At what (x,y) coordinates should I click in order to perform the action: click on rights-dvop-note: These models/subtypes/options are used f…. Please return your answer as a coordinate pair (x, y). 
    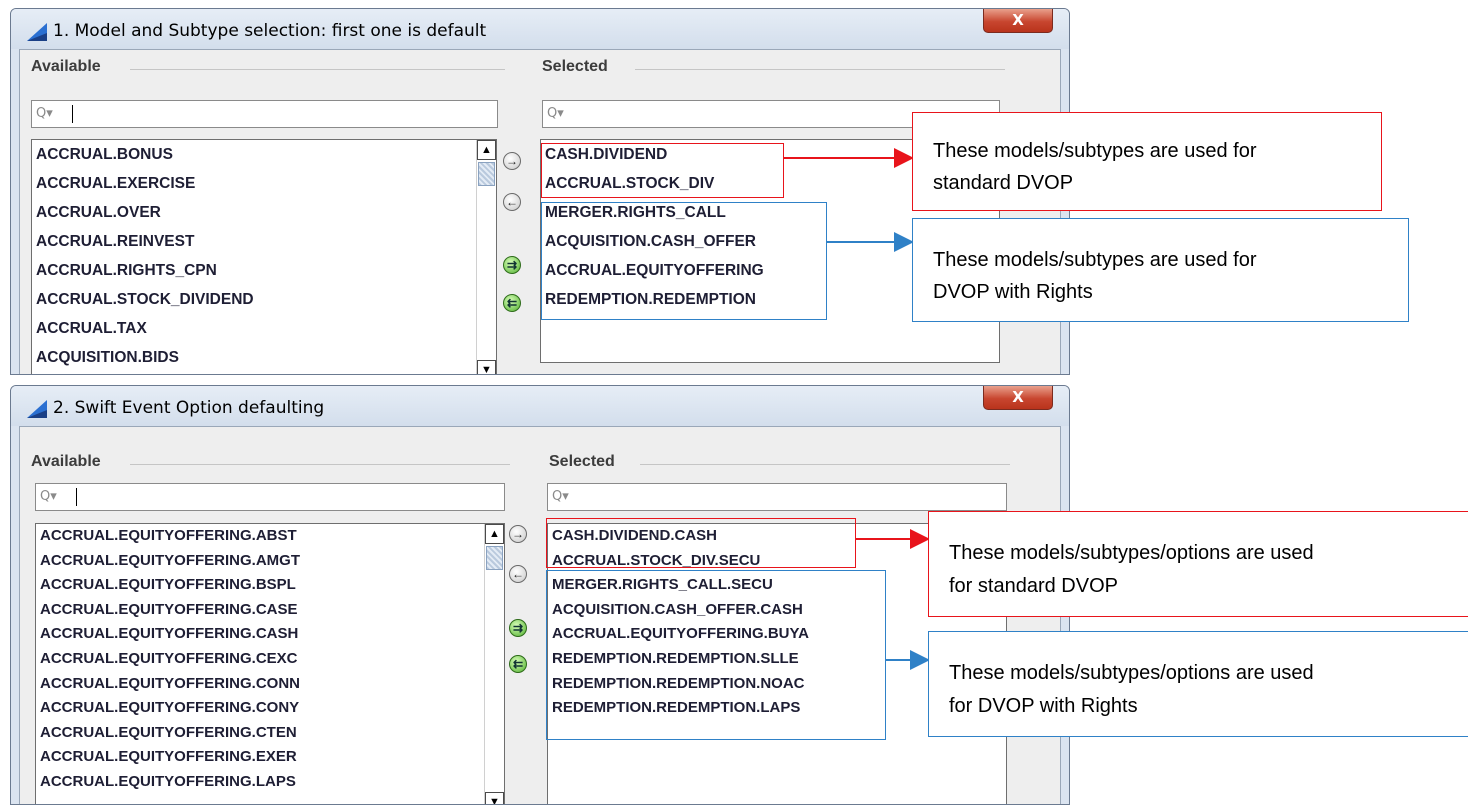
    Looking at the image, I should click on (1198, 684).